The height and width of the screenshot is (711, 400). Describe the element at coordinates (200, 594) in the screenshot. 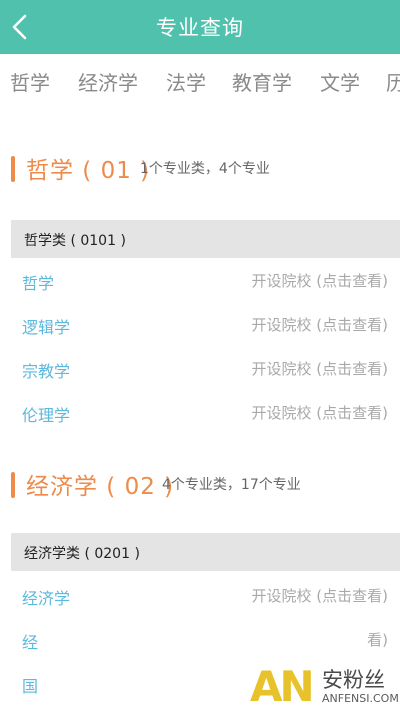

I see `major-row: 经济学 开设院校 (点击查看)` at that location.